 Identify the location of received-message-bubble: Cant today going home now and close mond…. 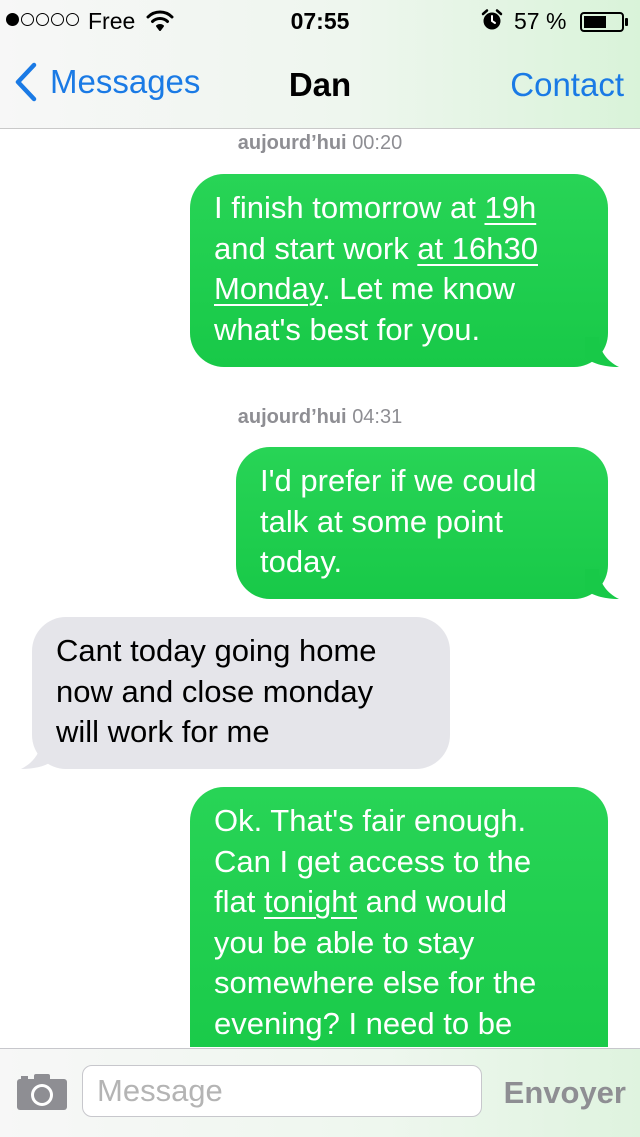
(235, 693).